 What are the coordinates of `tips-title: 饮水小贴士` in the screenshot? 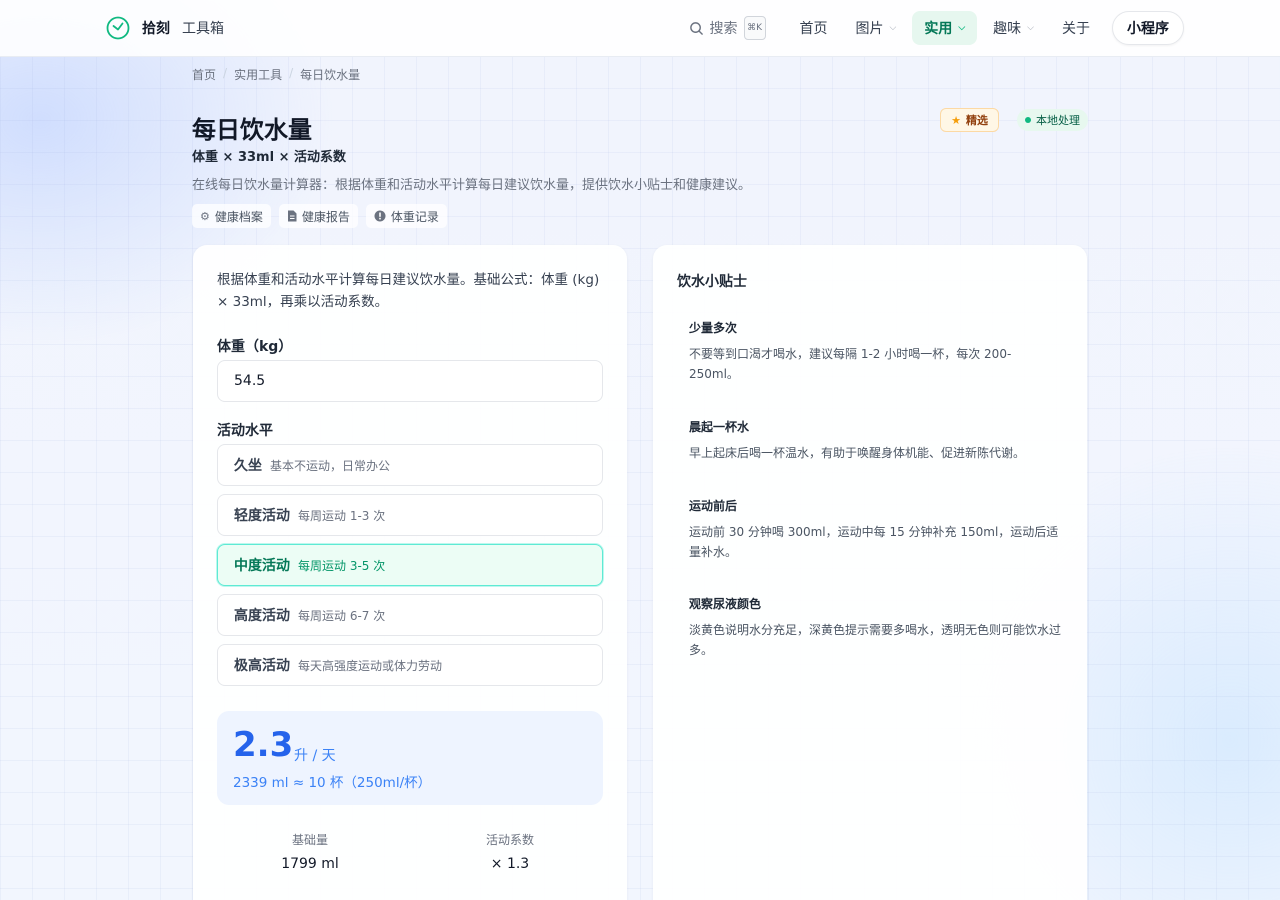 It's located at (712, 282).